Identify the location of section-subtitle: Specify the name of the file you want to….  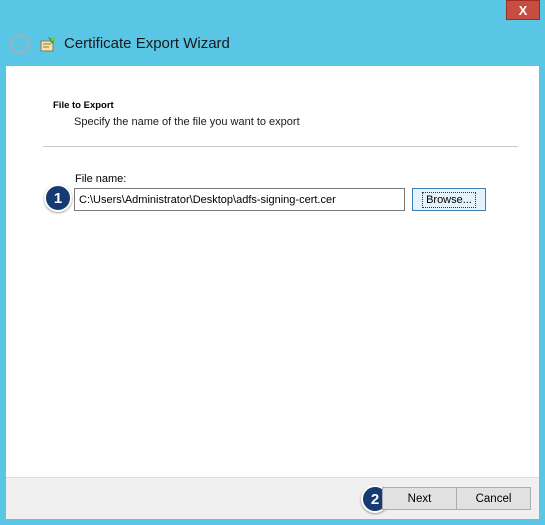
(187, 122).